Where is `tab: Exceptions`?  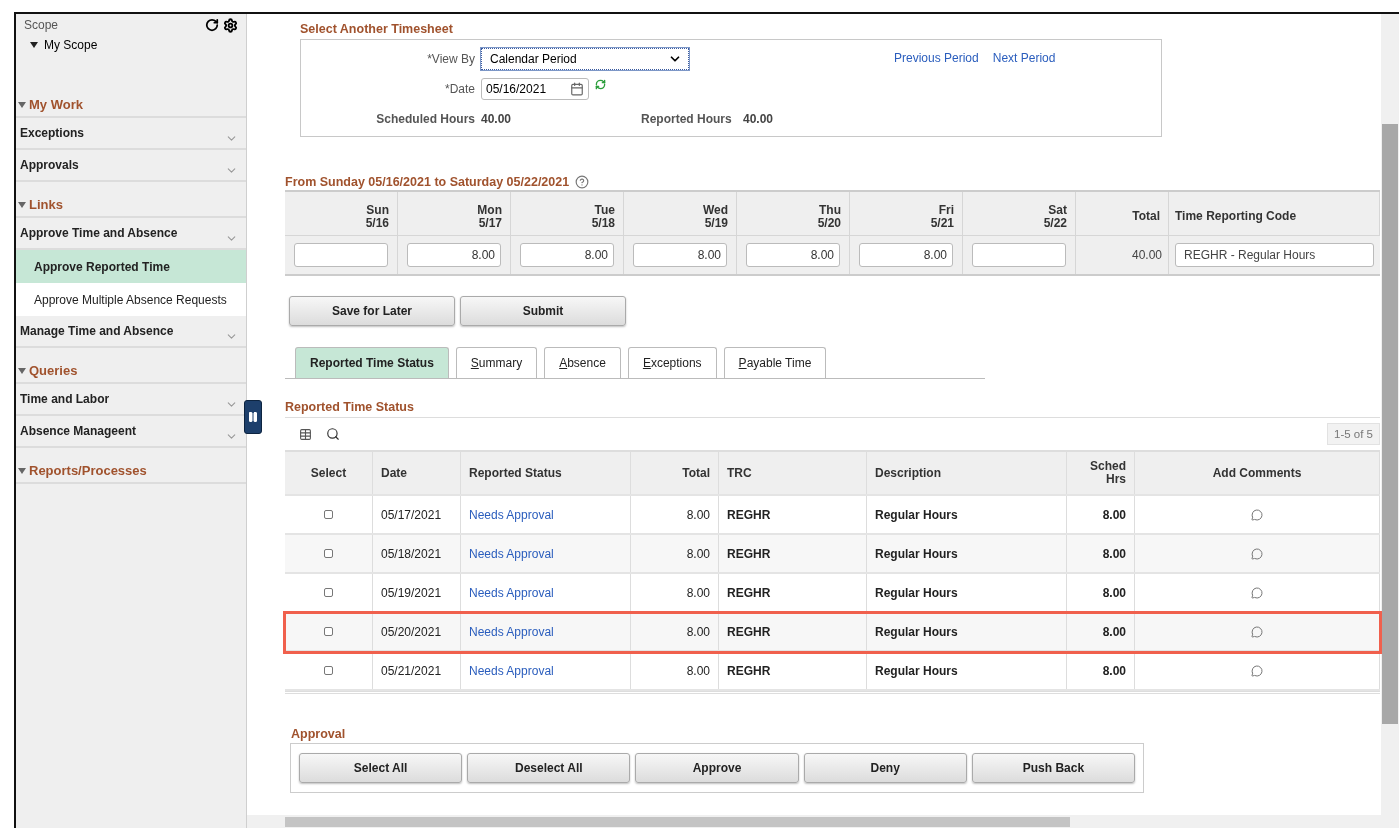
tab: Exceptions is located at coordinates (672, 362).